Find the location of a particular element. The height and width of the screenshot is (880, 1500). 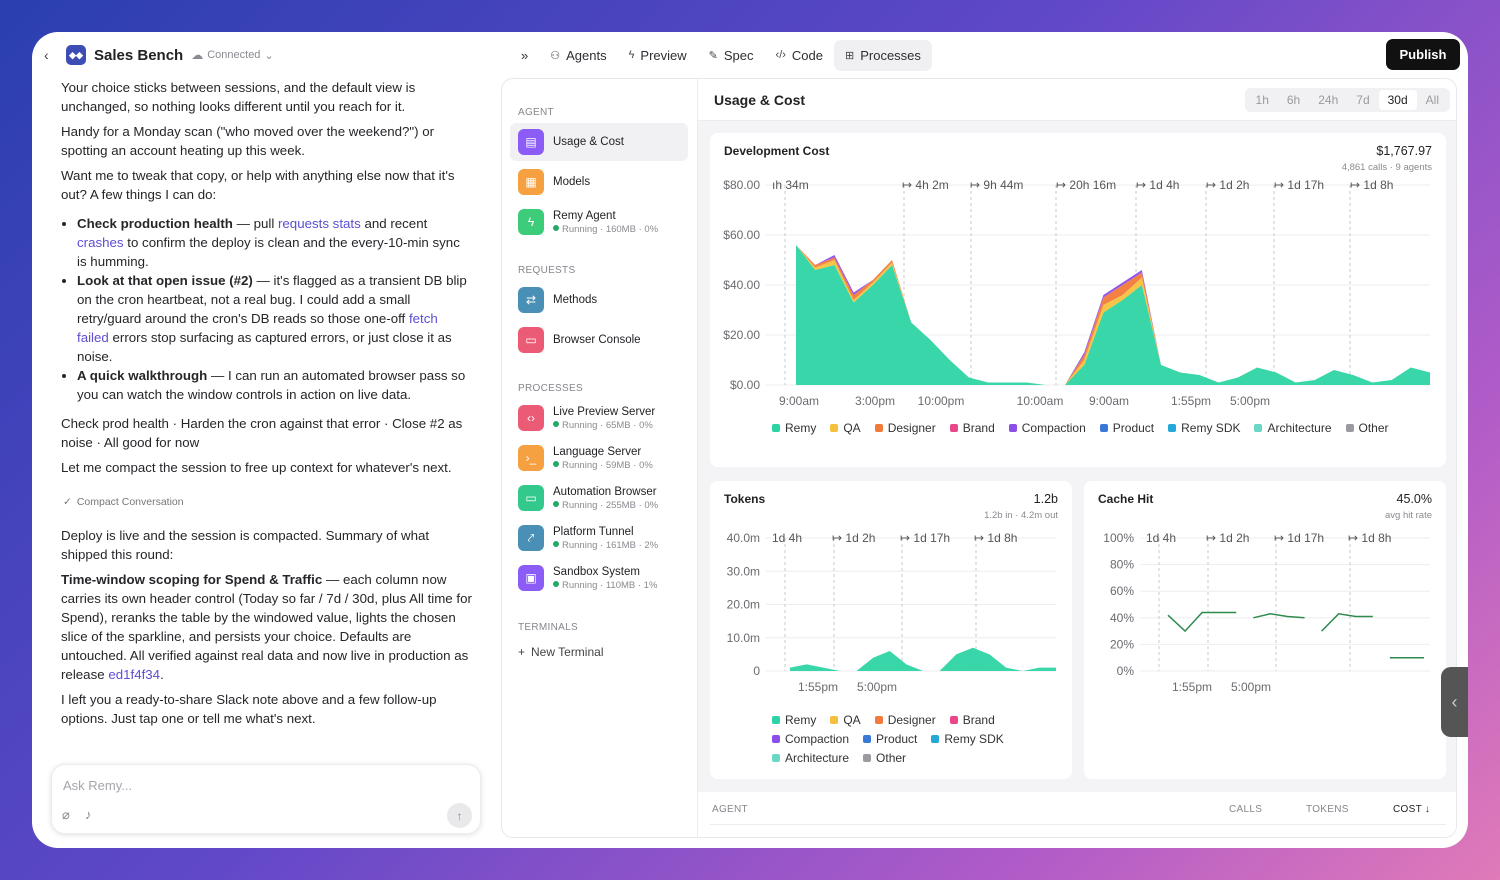

range-1h: 1h is located at coordinates (1262, 100).